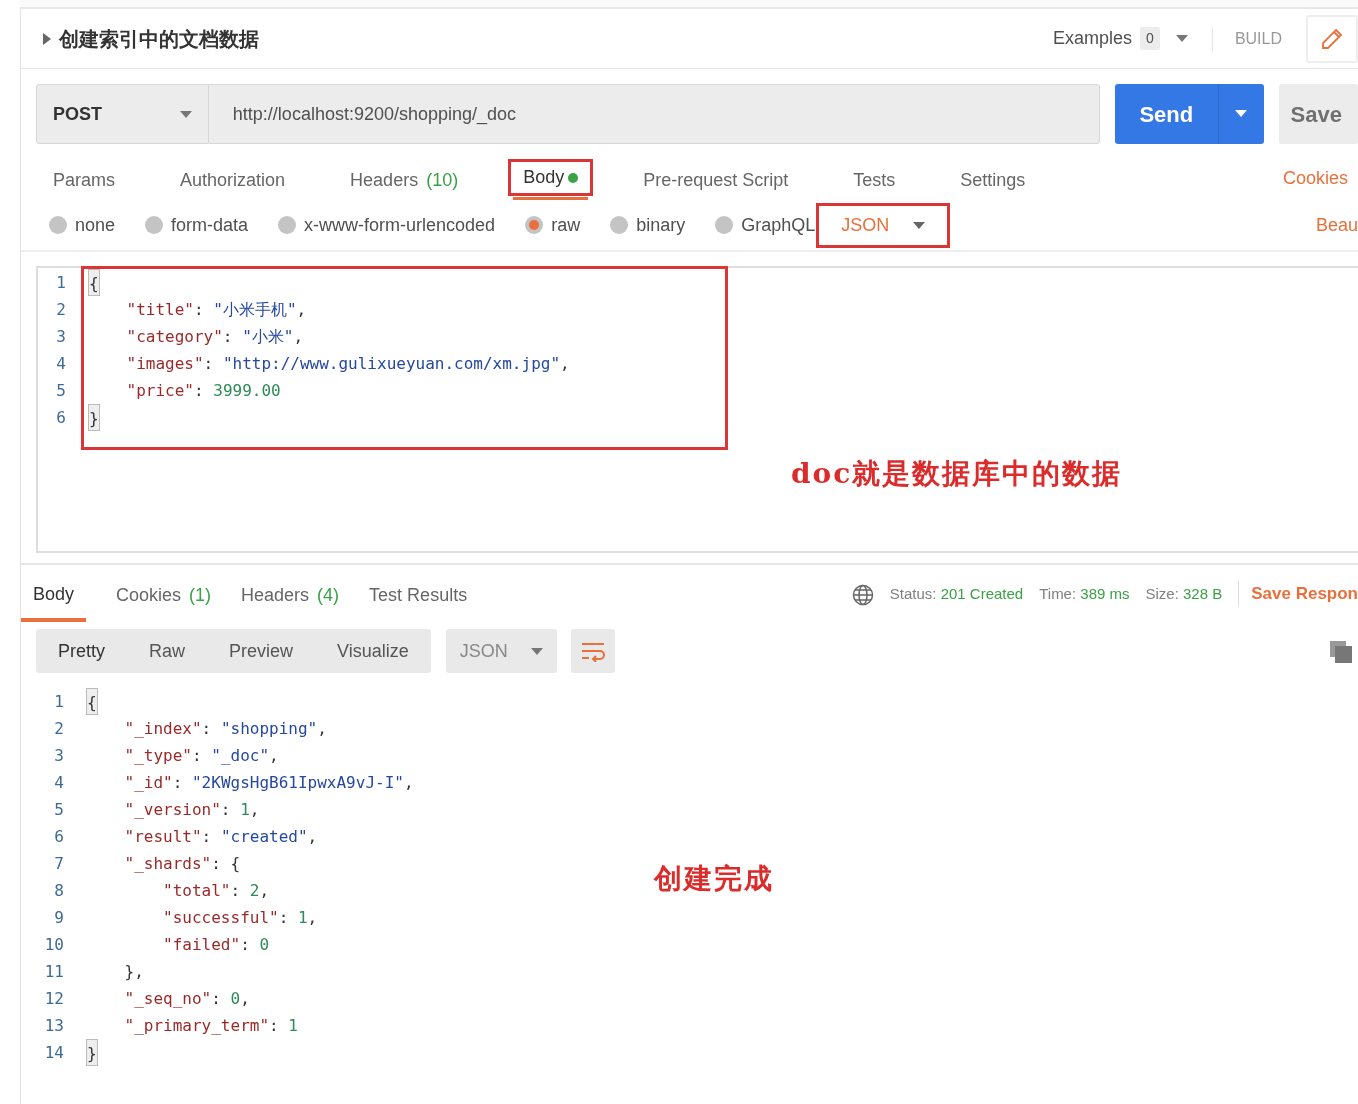 This screenshot has height=1104, width=1358. Describe the element at coordinates (54, 1026) in the screenshot. I see `line-number: 13` at that location.